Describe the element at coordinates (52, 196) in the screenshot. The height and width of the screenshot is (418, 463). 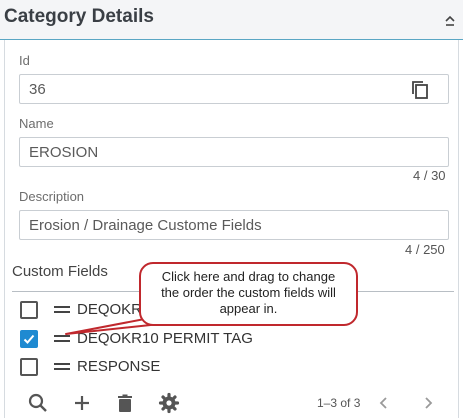
I see `description-label: Description` at that location.